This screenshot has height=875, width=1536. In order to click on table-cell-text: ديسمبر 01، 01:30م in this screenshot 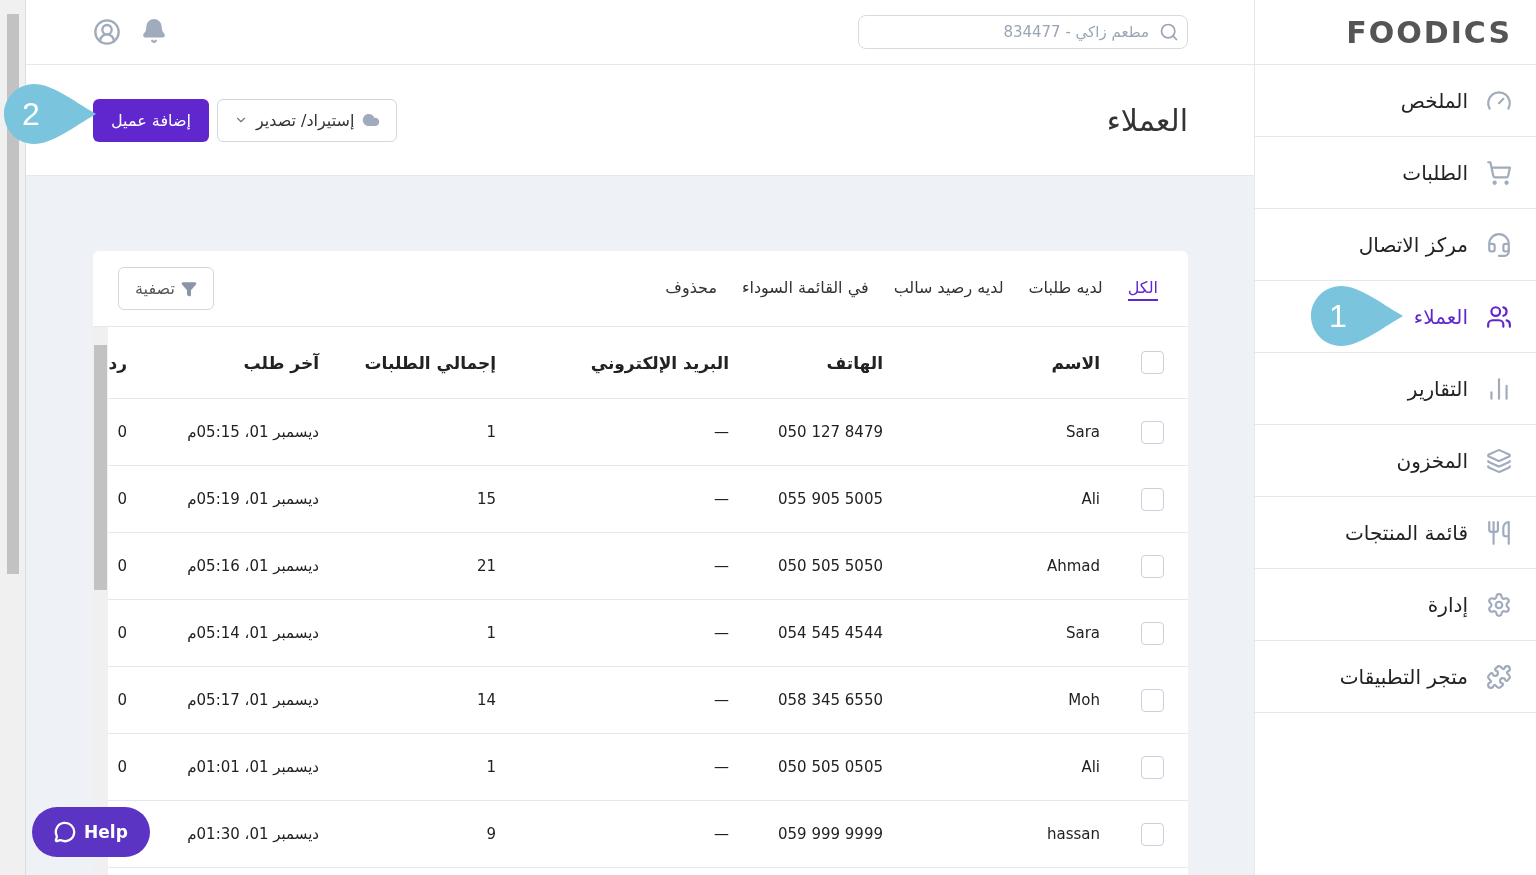, I will do `click(253, 834)`.